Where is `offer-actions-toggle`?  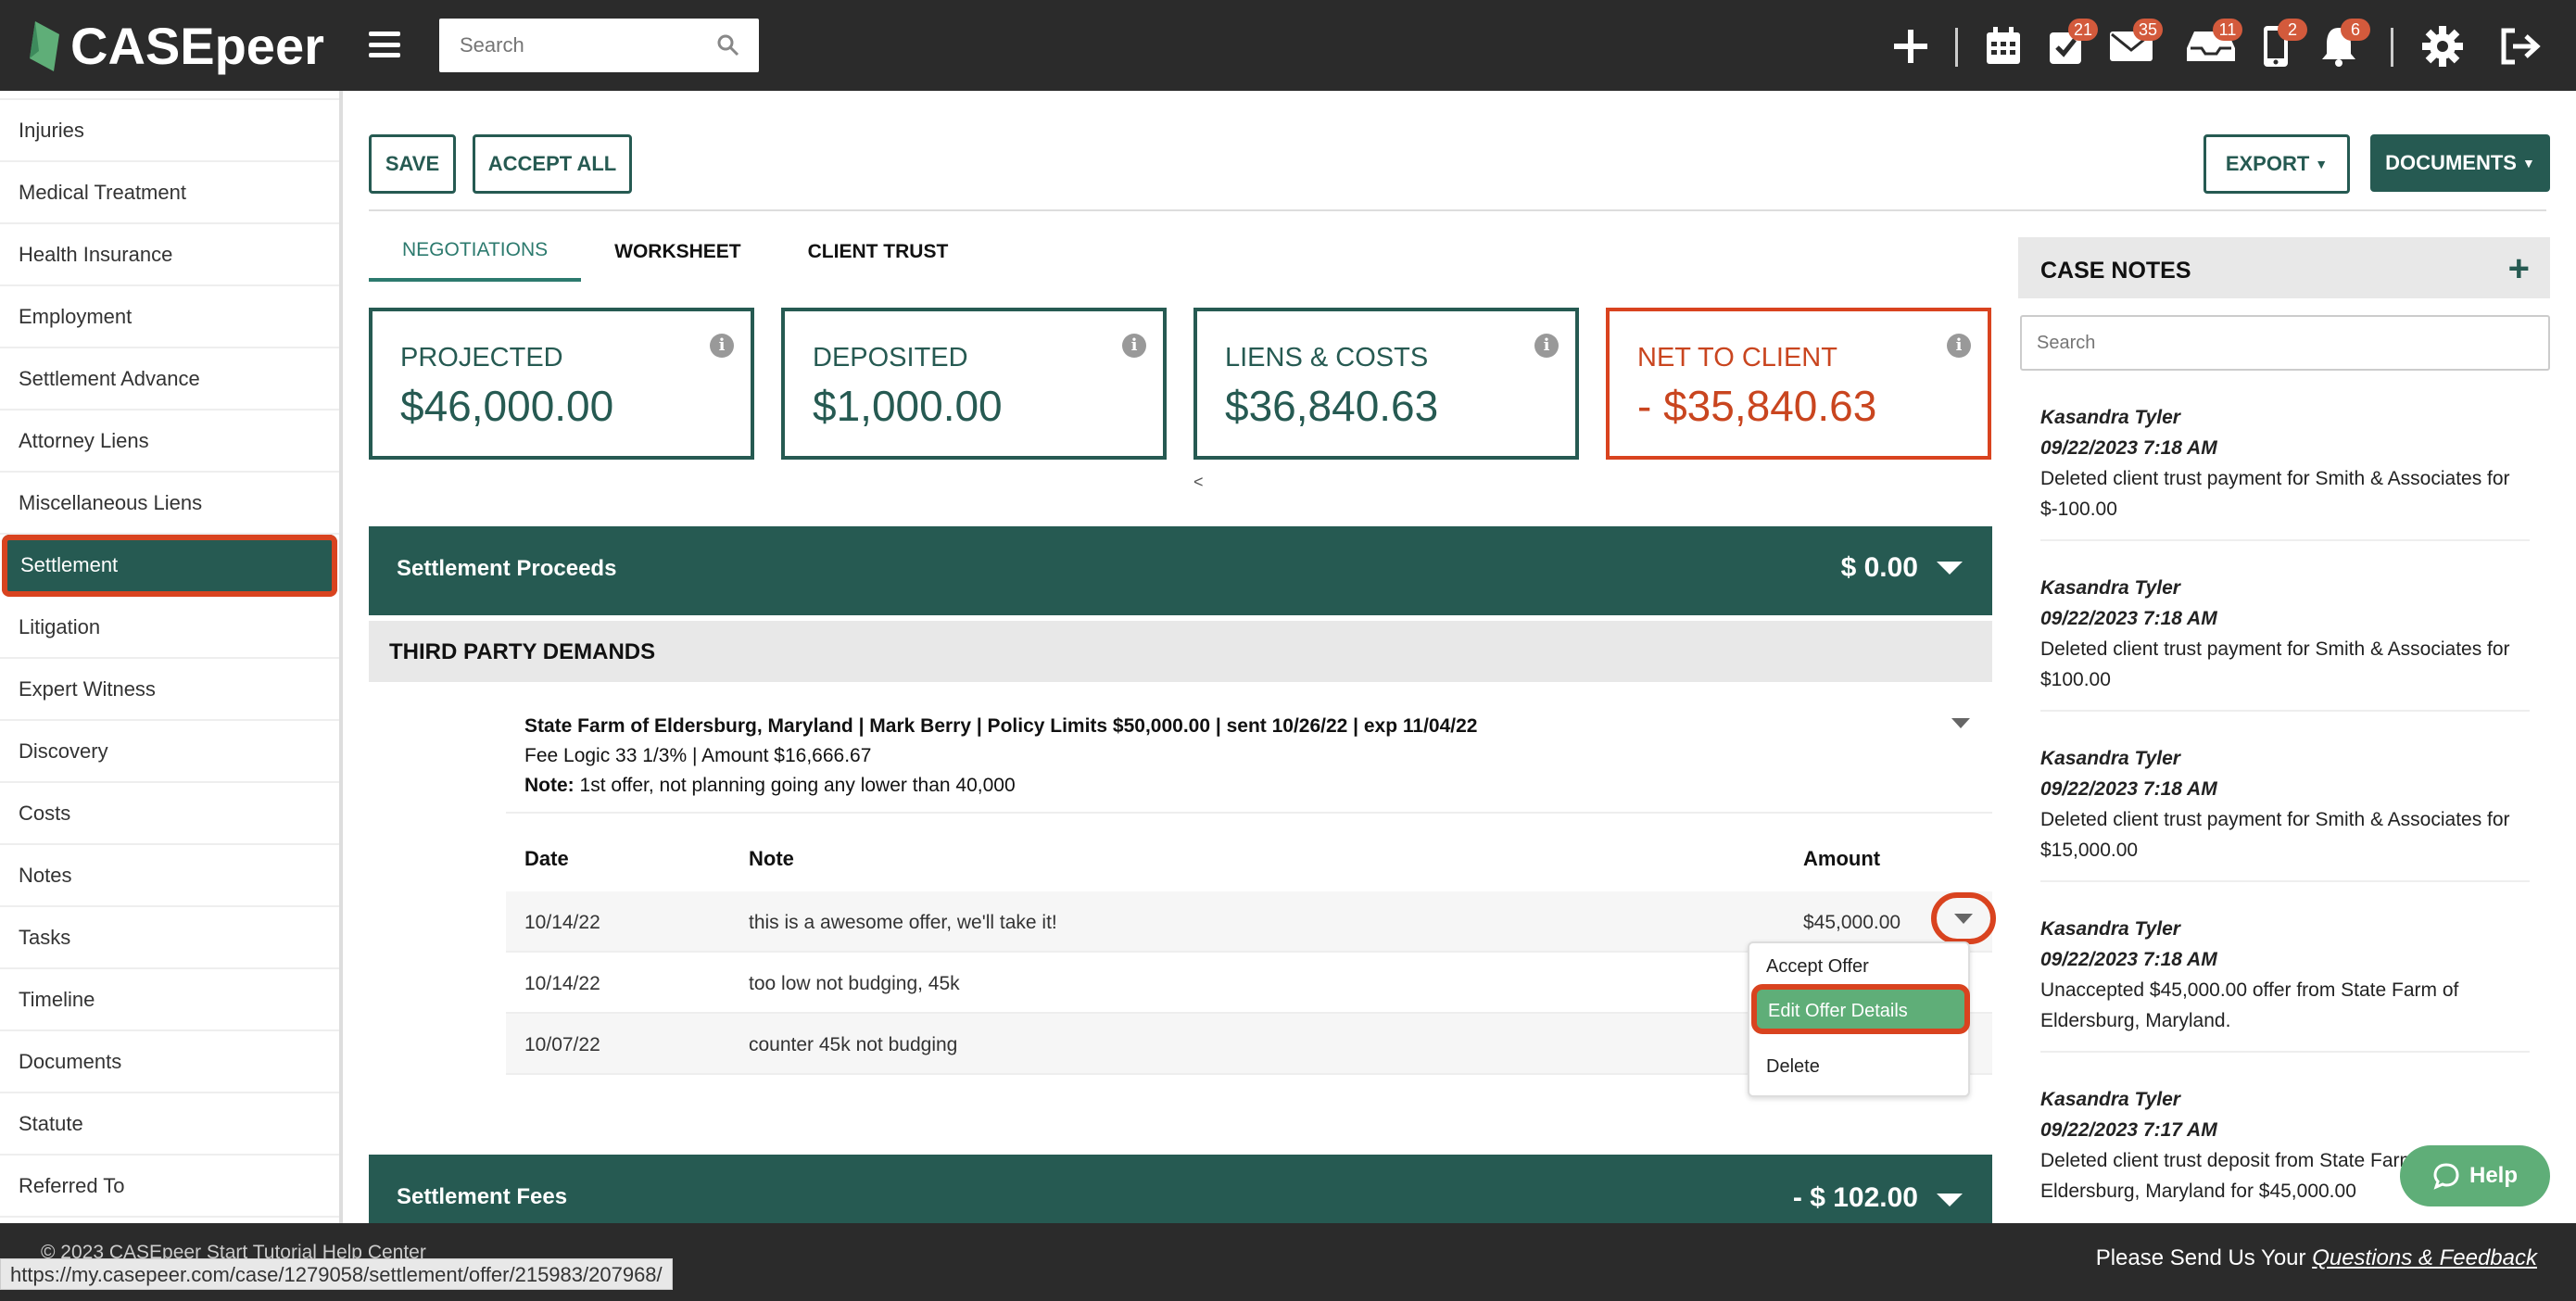
offer-actions-toggle is located at coordinates (1964, 918).